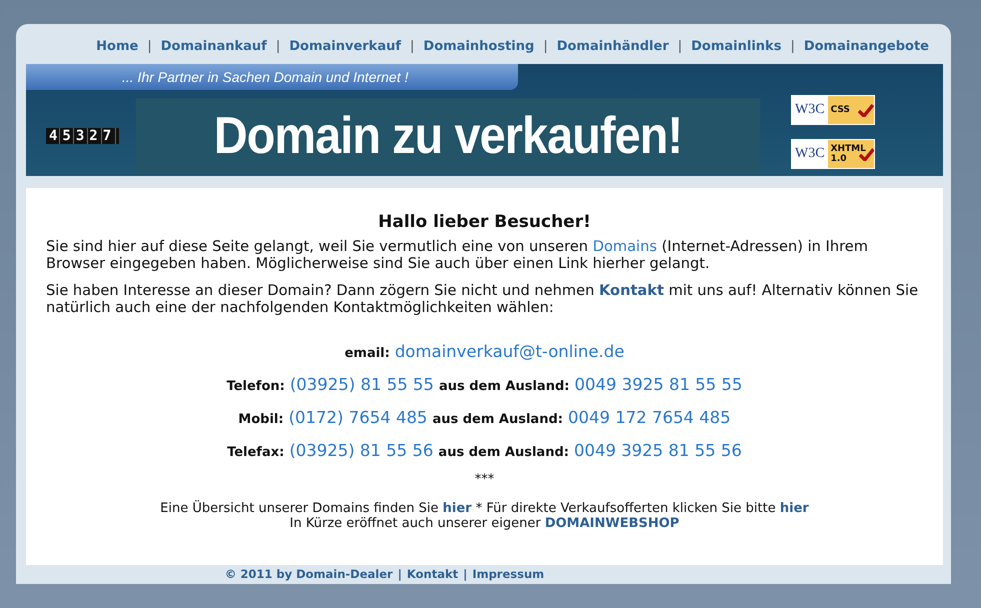 This screenshot has height=608, width=981. I want to click on contact-link: (03925) 81 55 56, so click(361, 450).